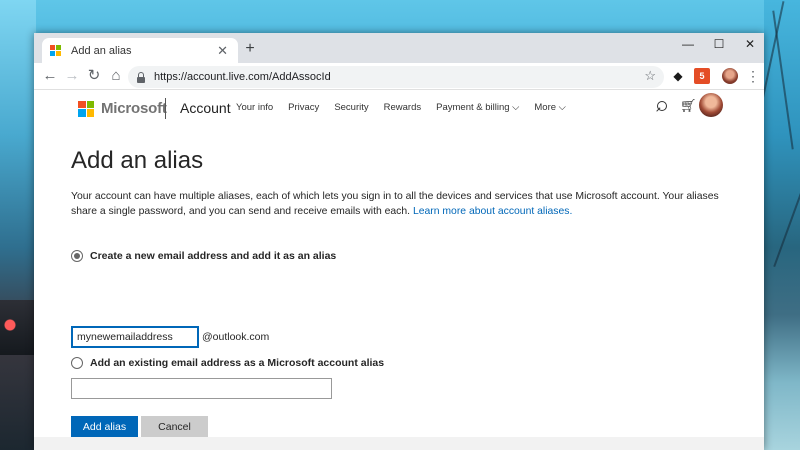 This screenshot has height=450, width=800. I want to click on minimize-button: —, so click(688, 44).